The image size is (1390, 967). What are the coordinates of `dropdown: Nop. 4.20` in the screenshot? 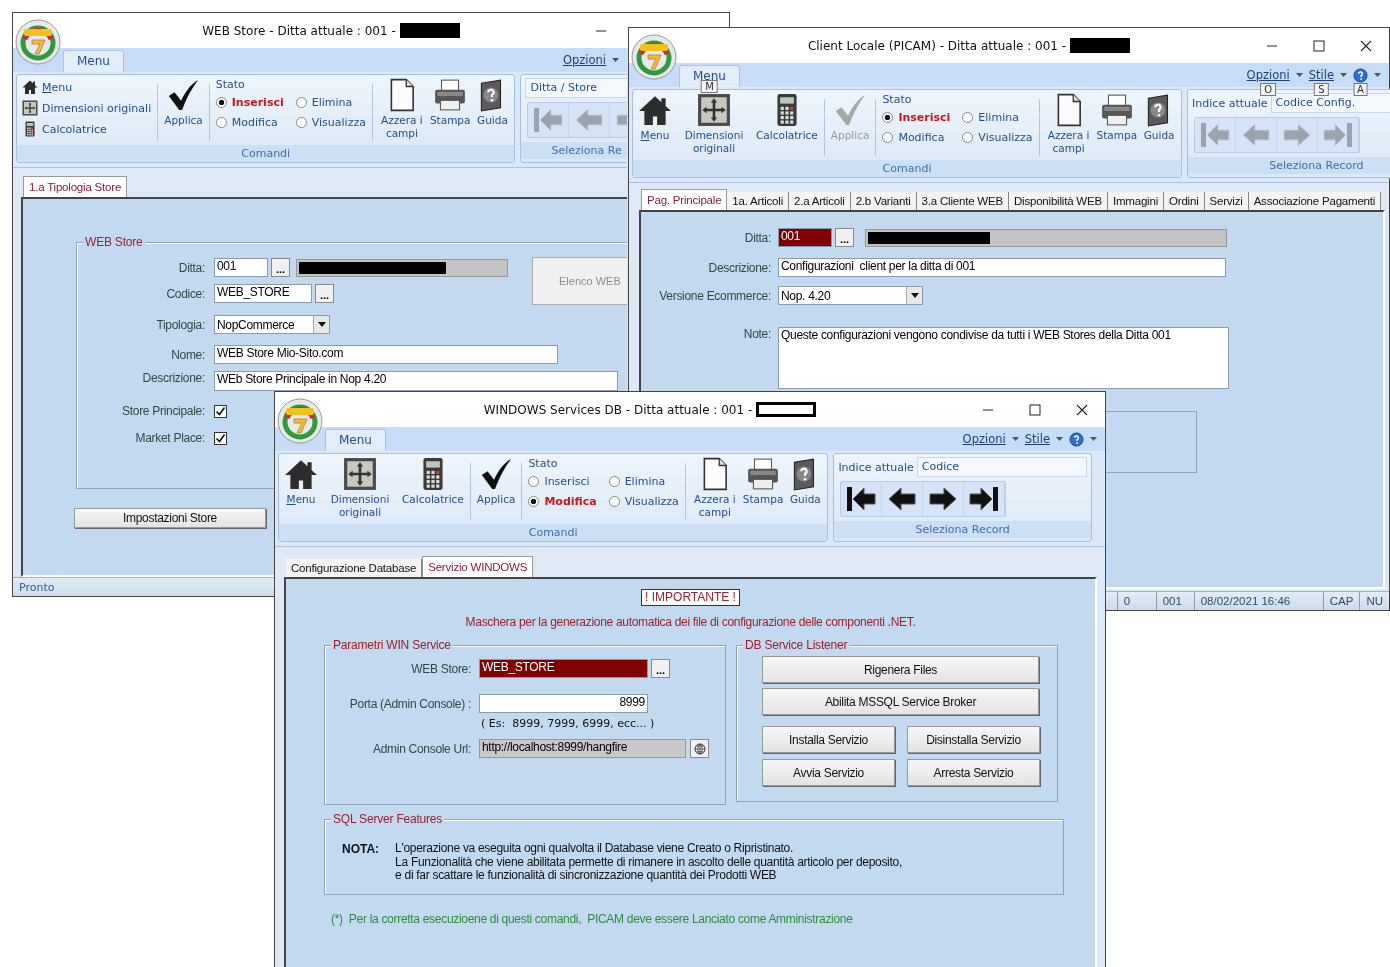 It's located at (850, 295).